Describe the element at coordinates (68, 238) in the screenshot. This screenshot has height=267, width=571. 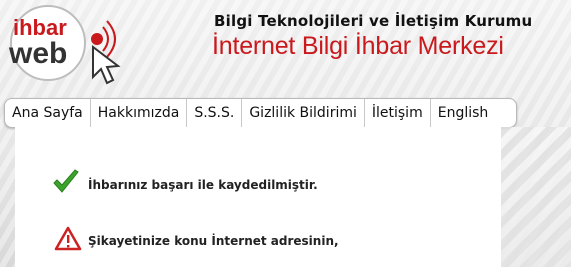
I see `warning-icon` at that location.